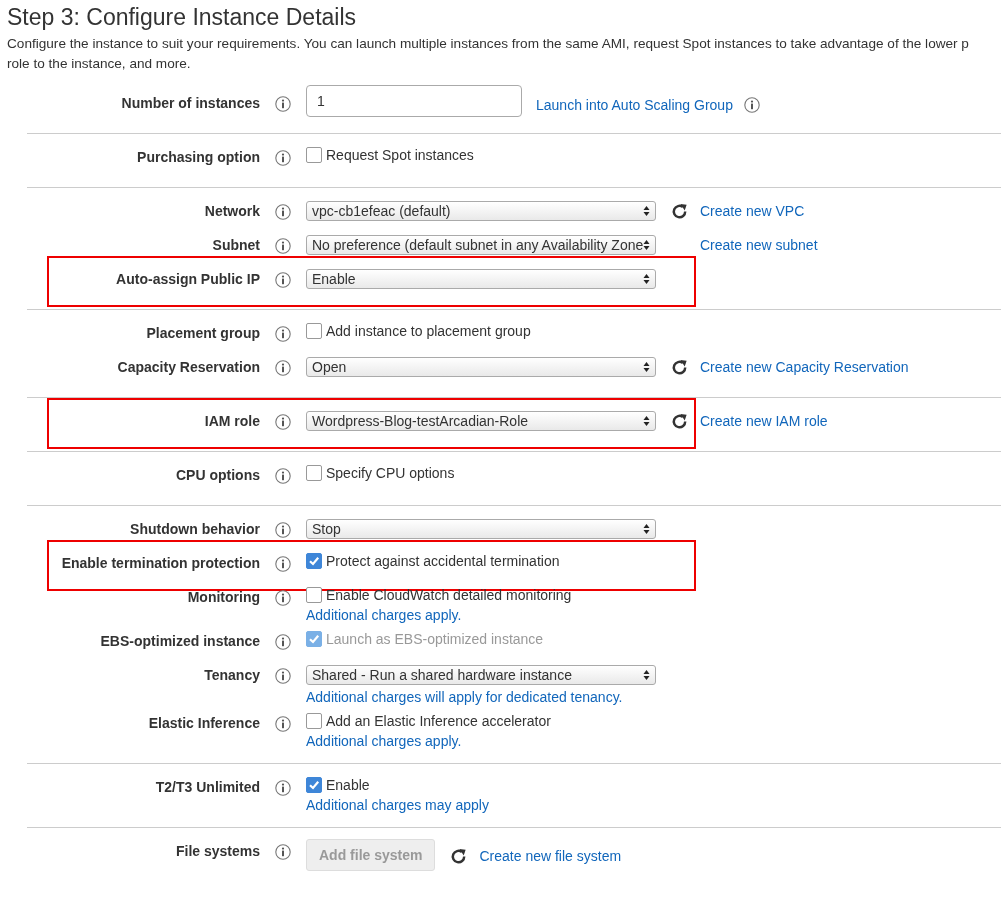 The height and width of the screenshot is (917, 1001). I want to click on field-label: Capacity Reservation, so click(188, 367).